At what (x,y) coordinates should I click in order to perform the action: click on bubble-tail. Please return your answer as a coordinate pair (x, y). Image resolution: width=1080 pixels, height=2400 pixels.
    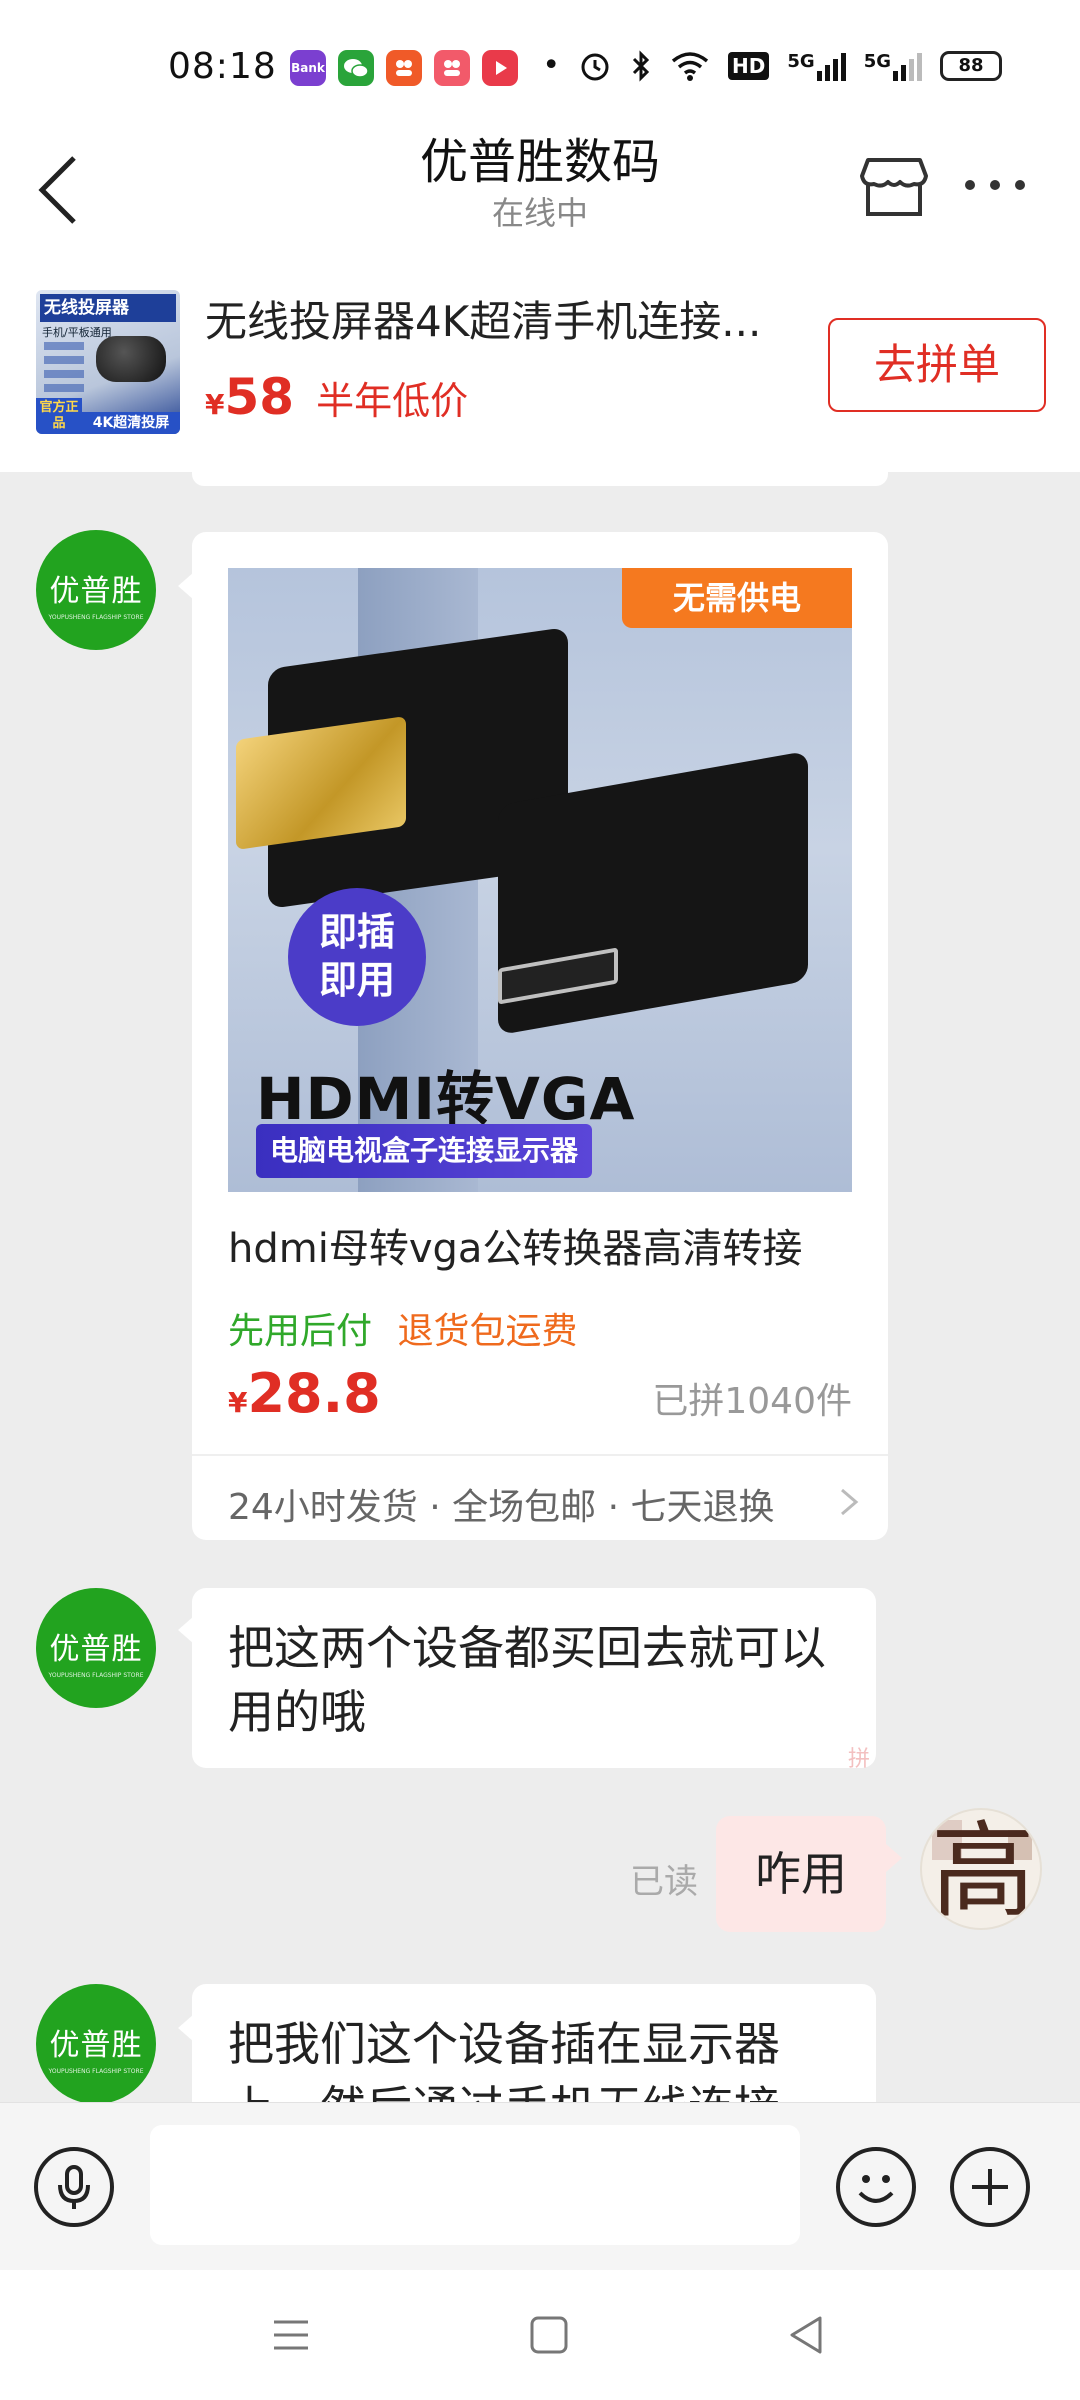
    Looking at the image, I should click on (894, 1858).